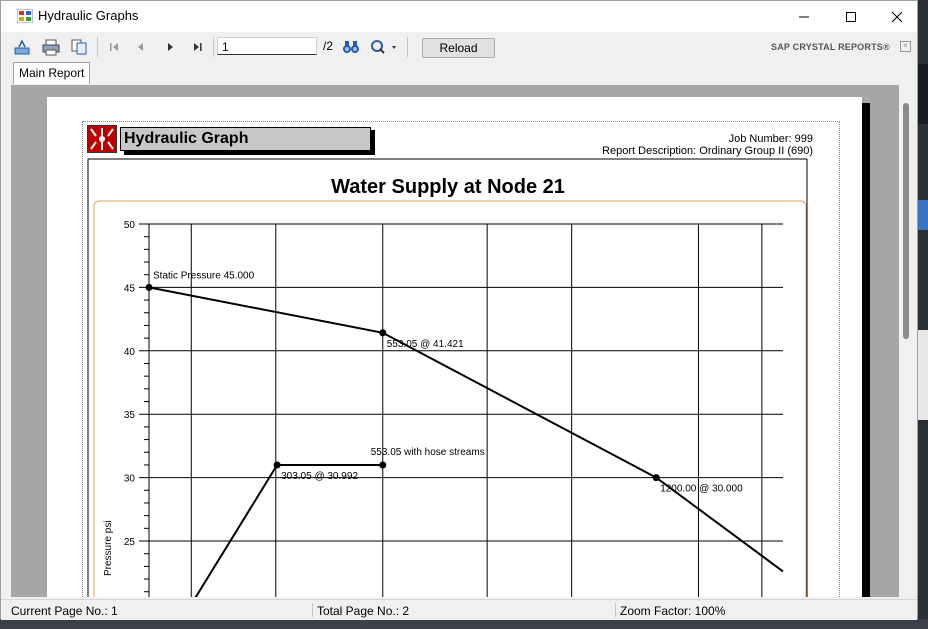 This screenshot has width=928, height=629. Describe the element at coordinates (448, 187) in the screenshot. I see `chart-title: Water Supply at Node 21` at that location.